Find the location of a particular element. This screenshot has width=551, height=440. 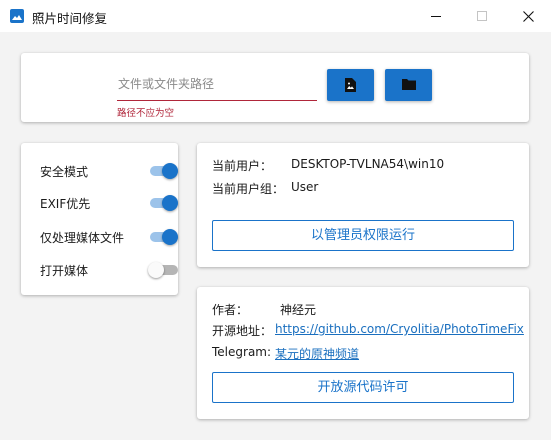

telegram-label: Telegram: is located at coordinates (242, 352).